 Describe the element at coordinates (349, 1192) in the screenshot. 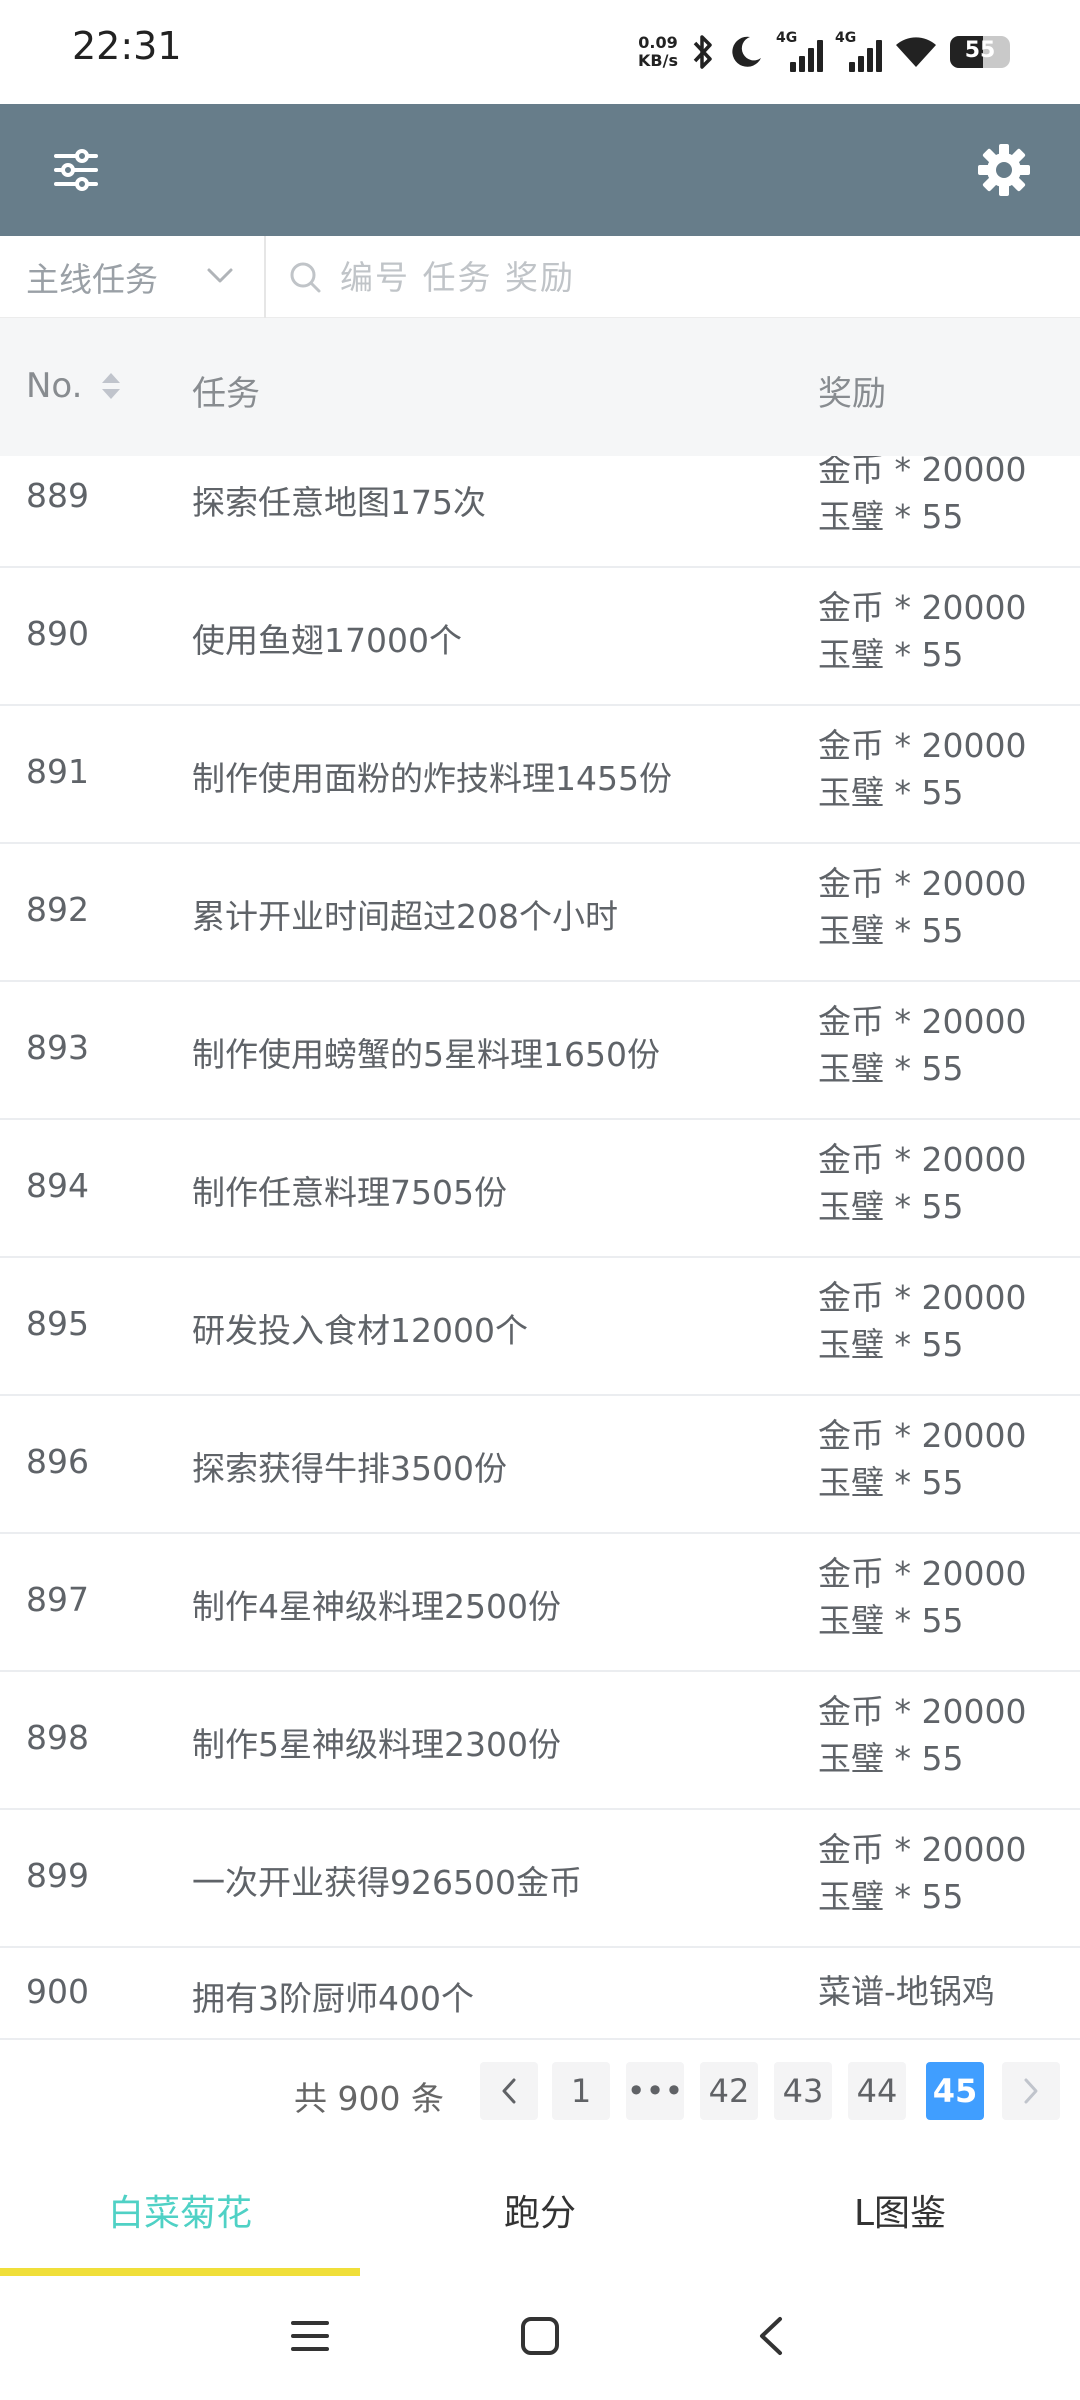

I see `cell-task: 制作任意料理7505份` at that location.